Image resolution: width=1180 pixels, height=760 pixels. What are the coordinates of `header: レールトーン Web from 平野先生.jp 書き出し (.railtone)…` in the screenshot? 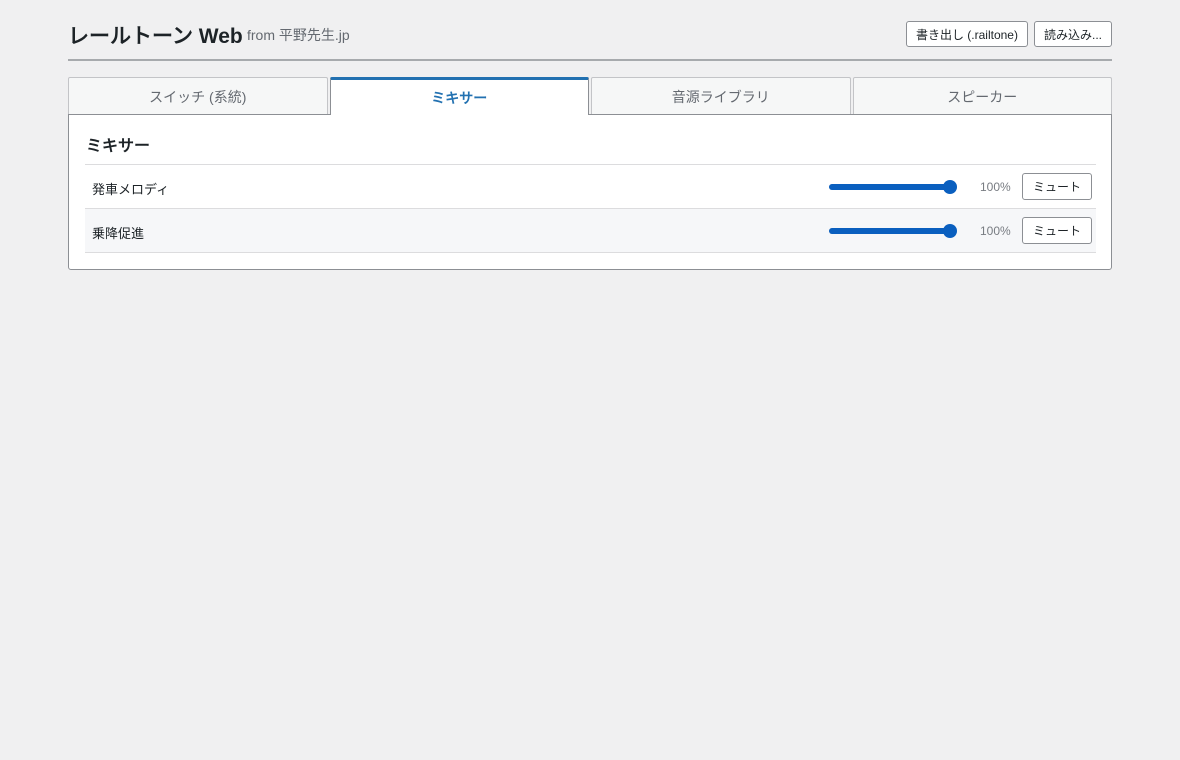 It's located at (590, 30).